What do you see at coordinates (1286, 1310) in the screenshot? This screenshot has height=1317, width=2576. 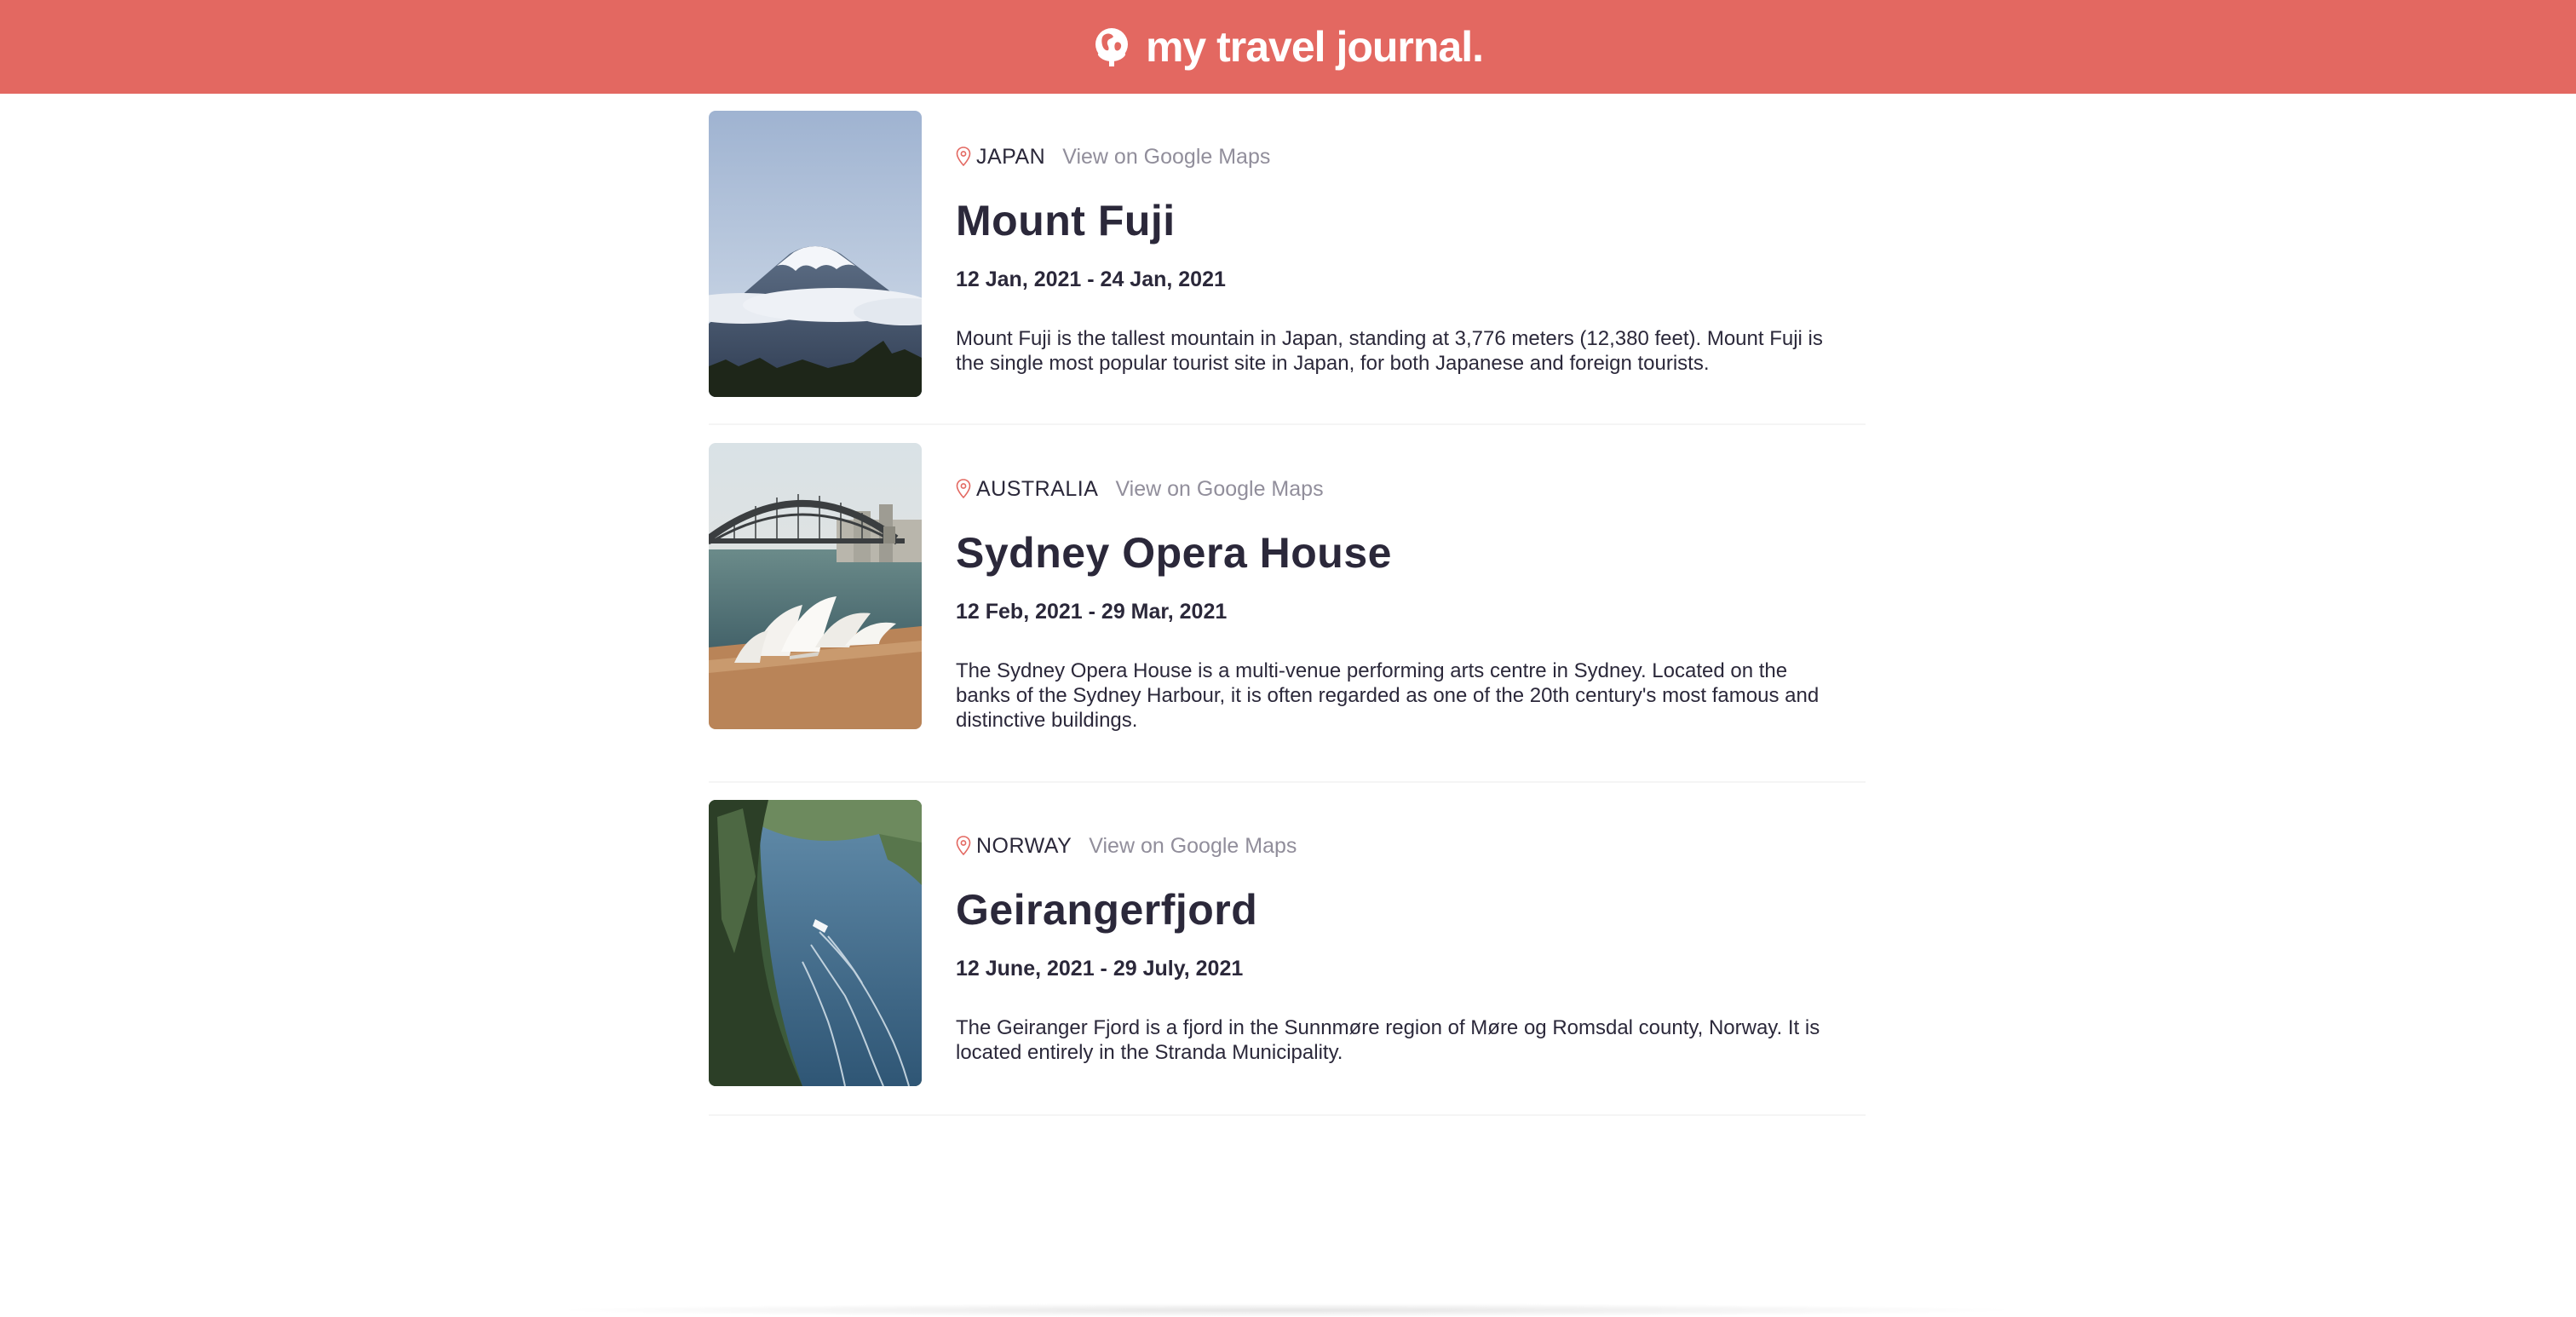 I see `window-bottom-shadow` at bounding box center [1286, 1310].